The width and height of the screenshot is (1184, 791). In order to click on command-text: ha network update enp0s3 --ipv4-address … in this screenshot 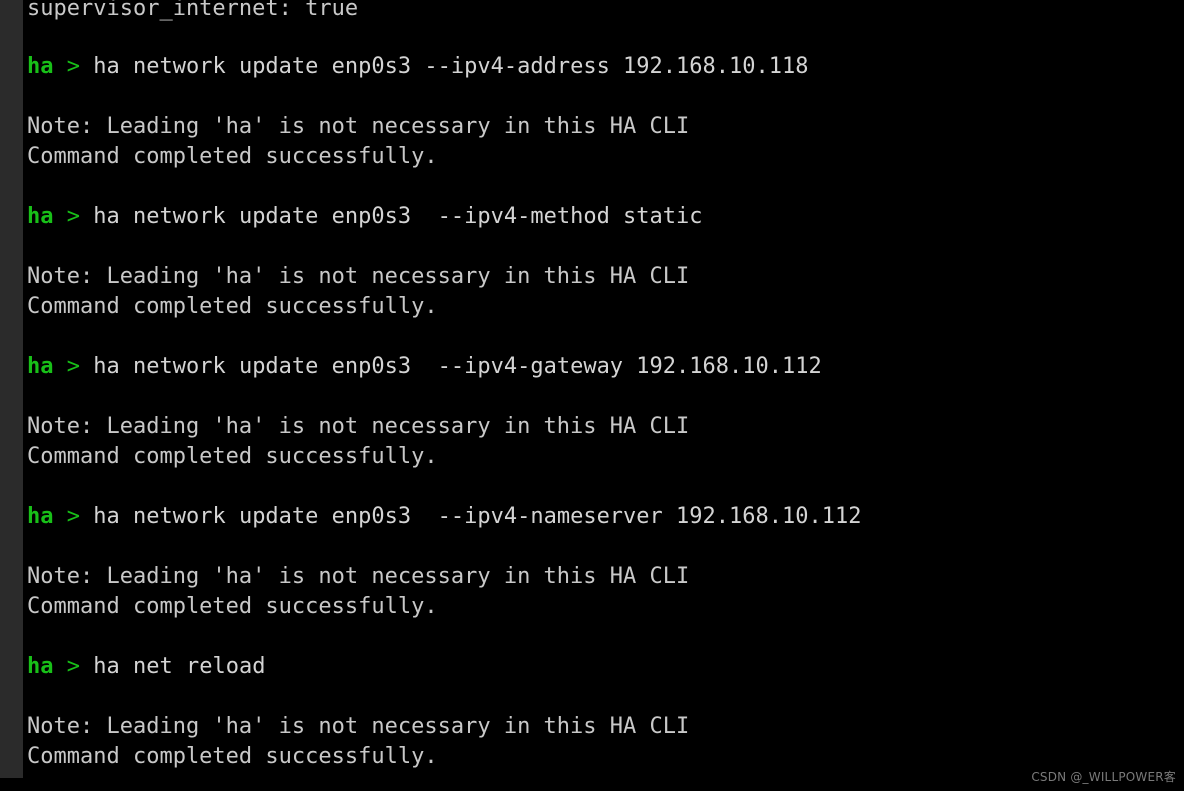, I will do `click(451, 66)`.